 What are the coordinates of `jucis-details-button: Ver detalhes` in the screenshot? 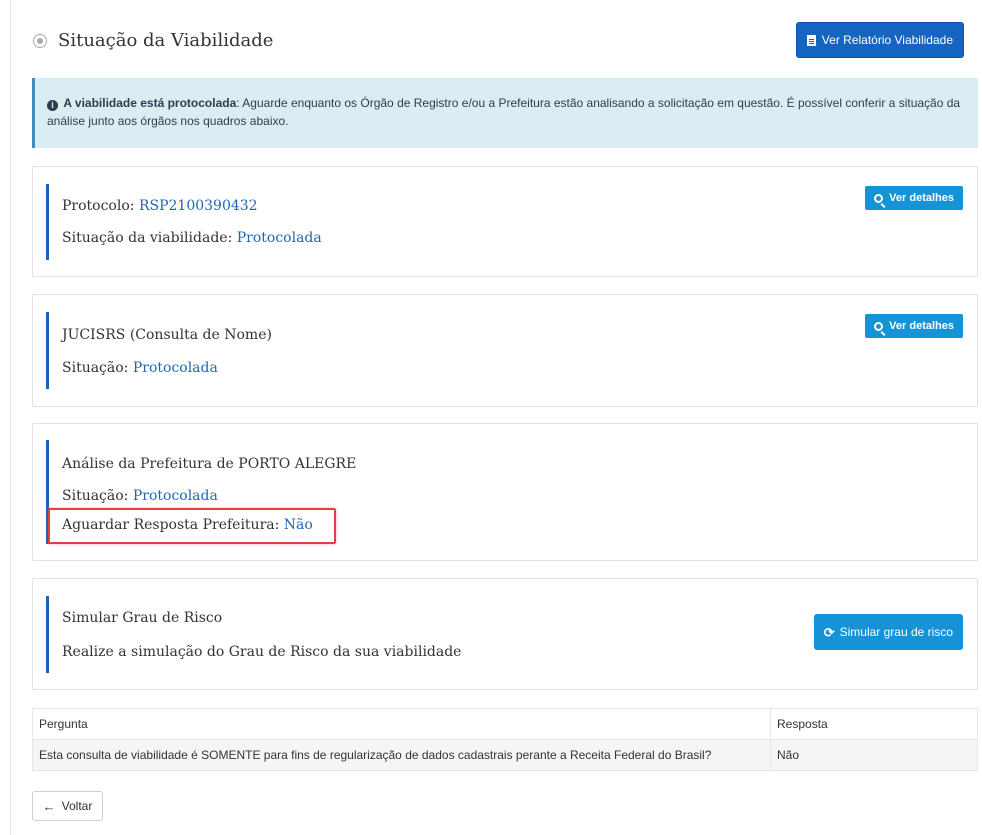 It's located at (914, 326).